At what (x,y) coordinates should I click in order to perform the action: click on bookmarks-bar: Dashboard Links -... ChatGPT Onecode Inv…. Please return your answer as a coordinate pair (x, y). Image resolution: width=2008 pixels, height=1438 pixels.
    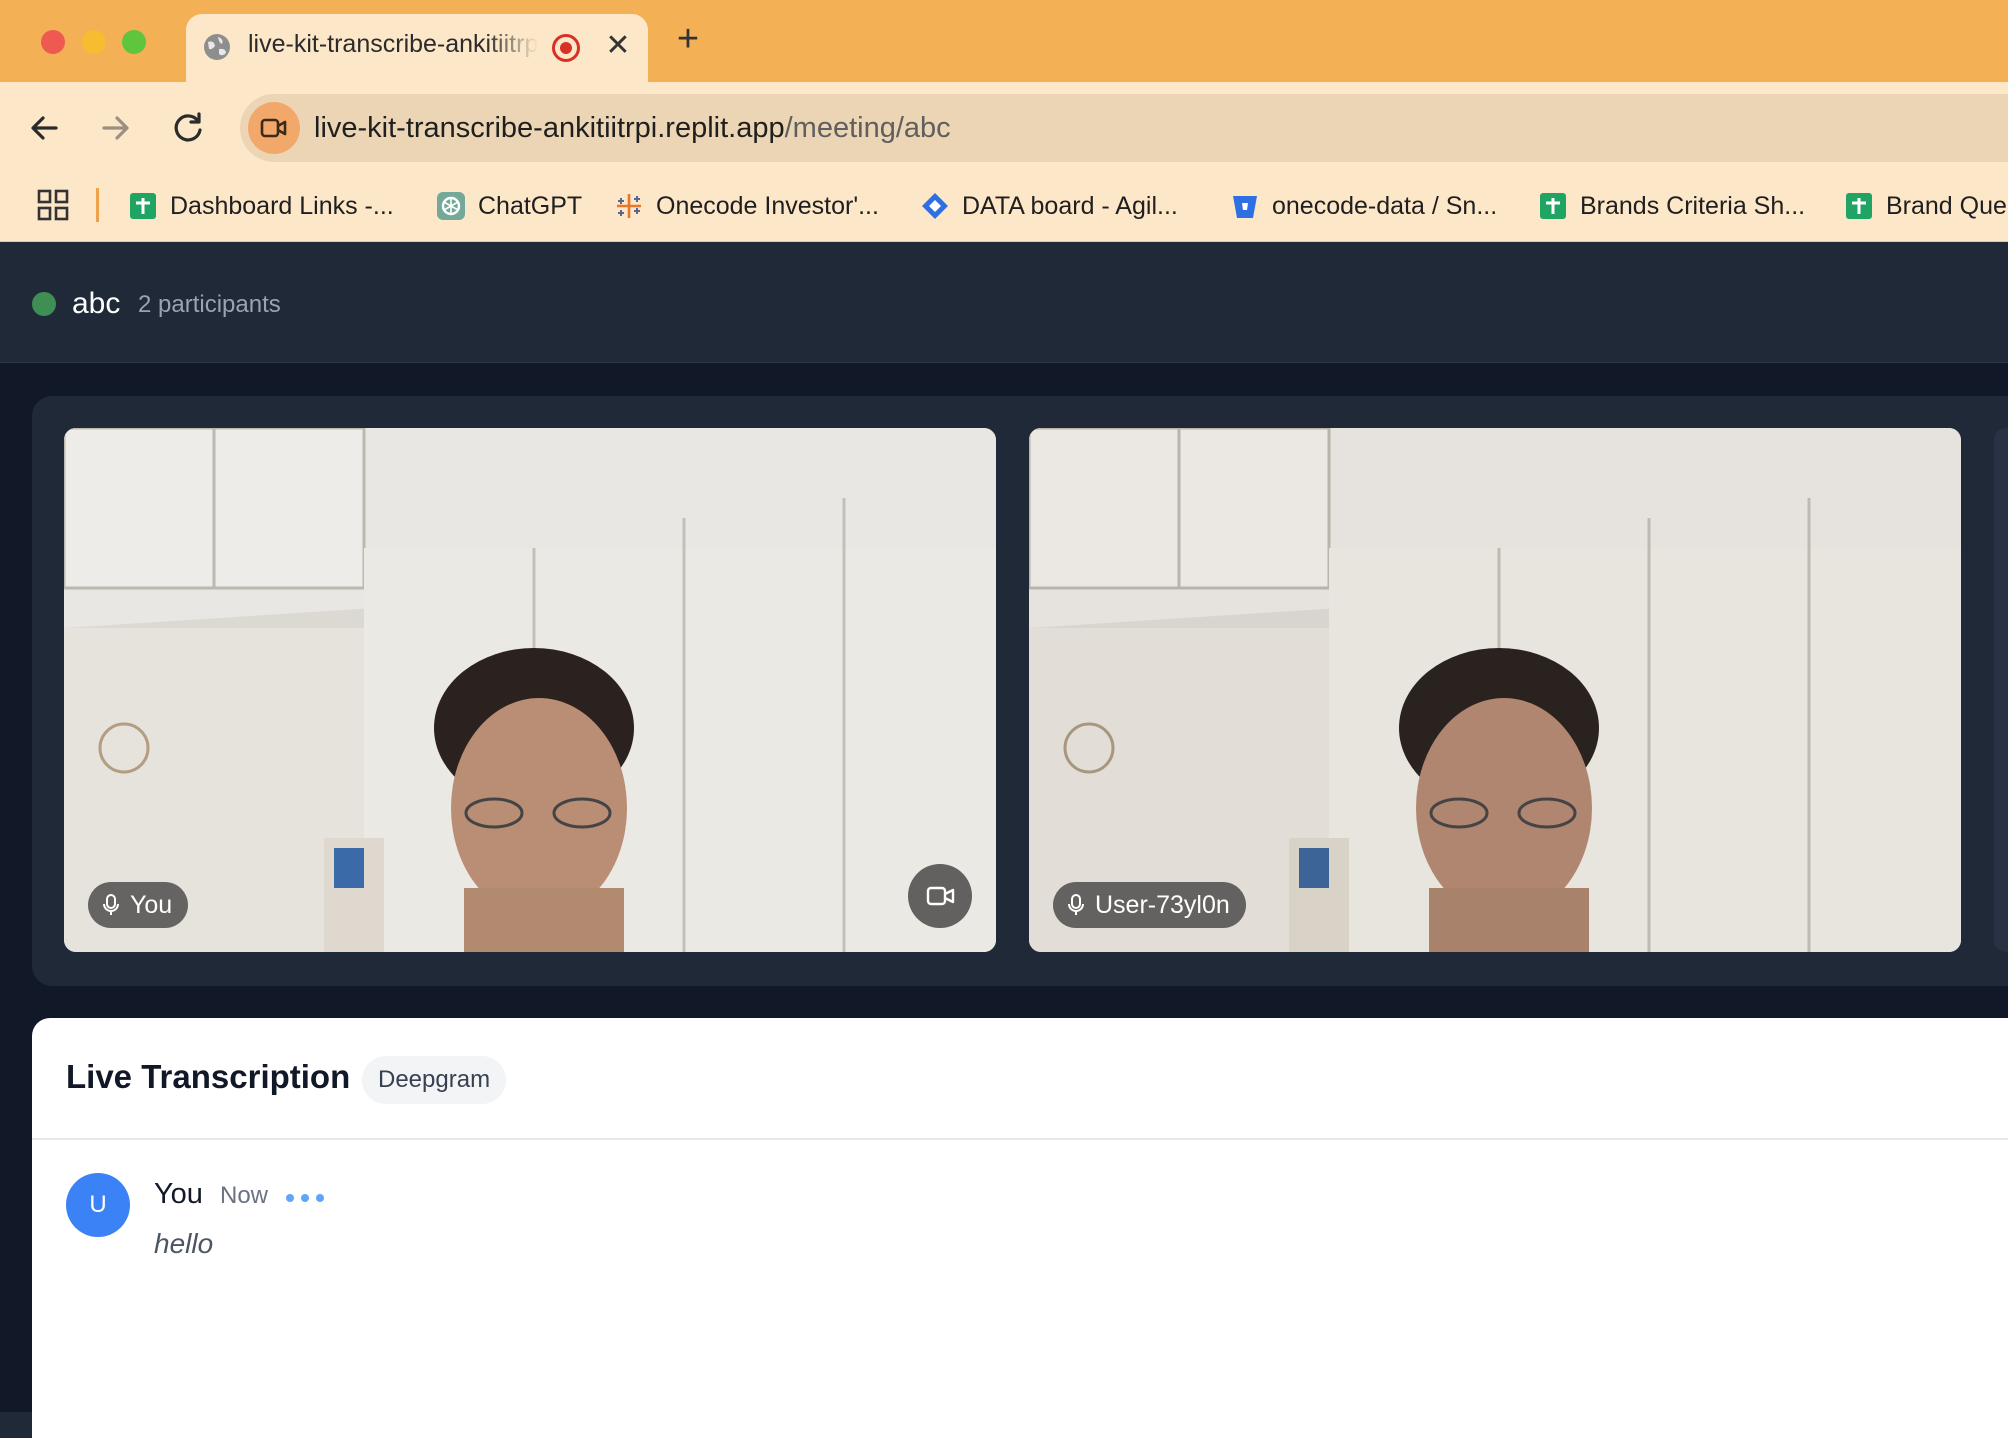
    Looking at the image, I should click on (1004, 208).